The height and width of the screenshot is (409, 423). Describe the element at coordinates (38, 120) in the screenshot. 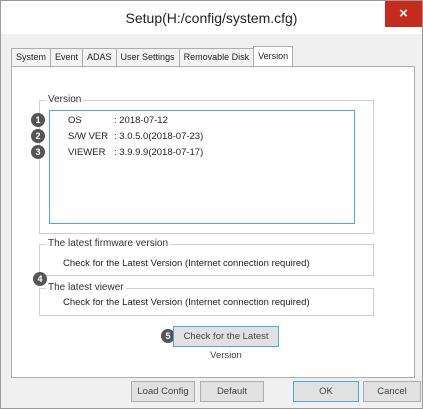

I see `callout-badge-1: 1` at that location.